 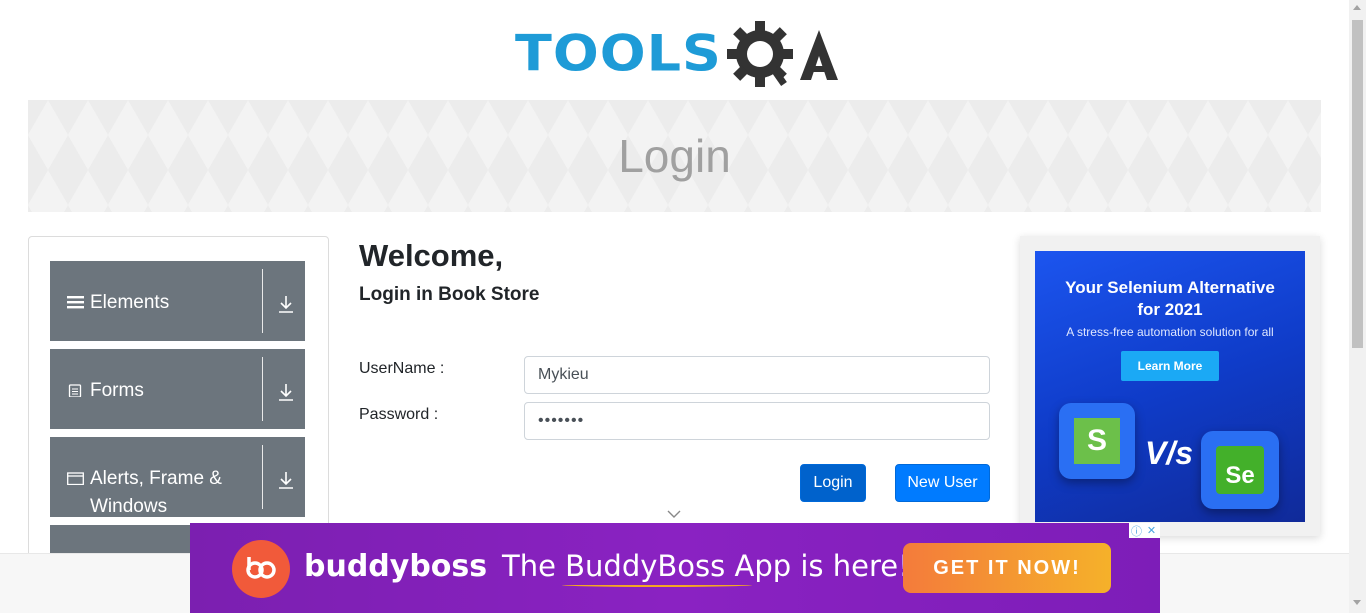 What do you see at coordinates (130, 302) in the screenshot?
I see `sidebar-group-label: Elements` at bounding box center [130, 302].